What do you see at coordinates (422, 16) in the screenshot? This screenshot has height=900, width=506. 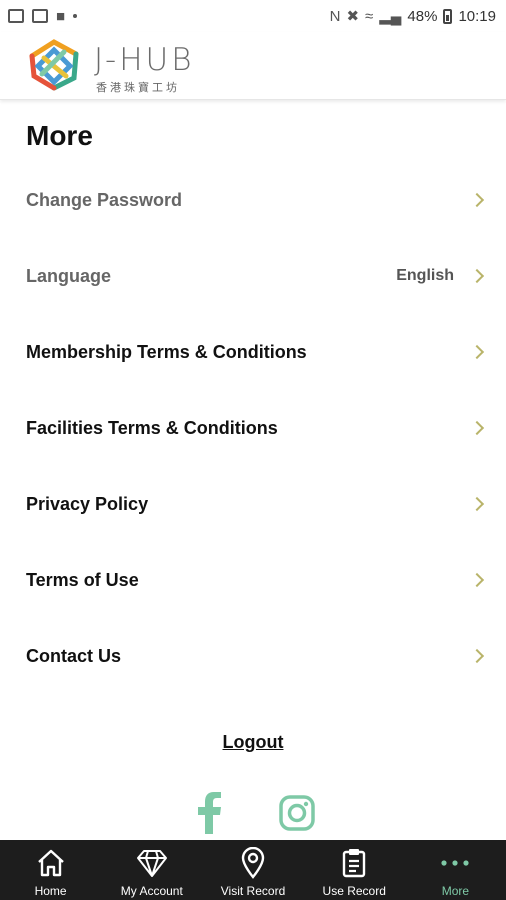 I see `battery-percent: 48%` at bounding box center [422, 16].